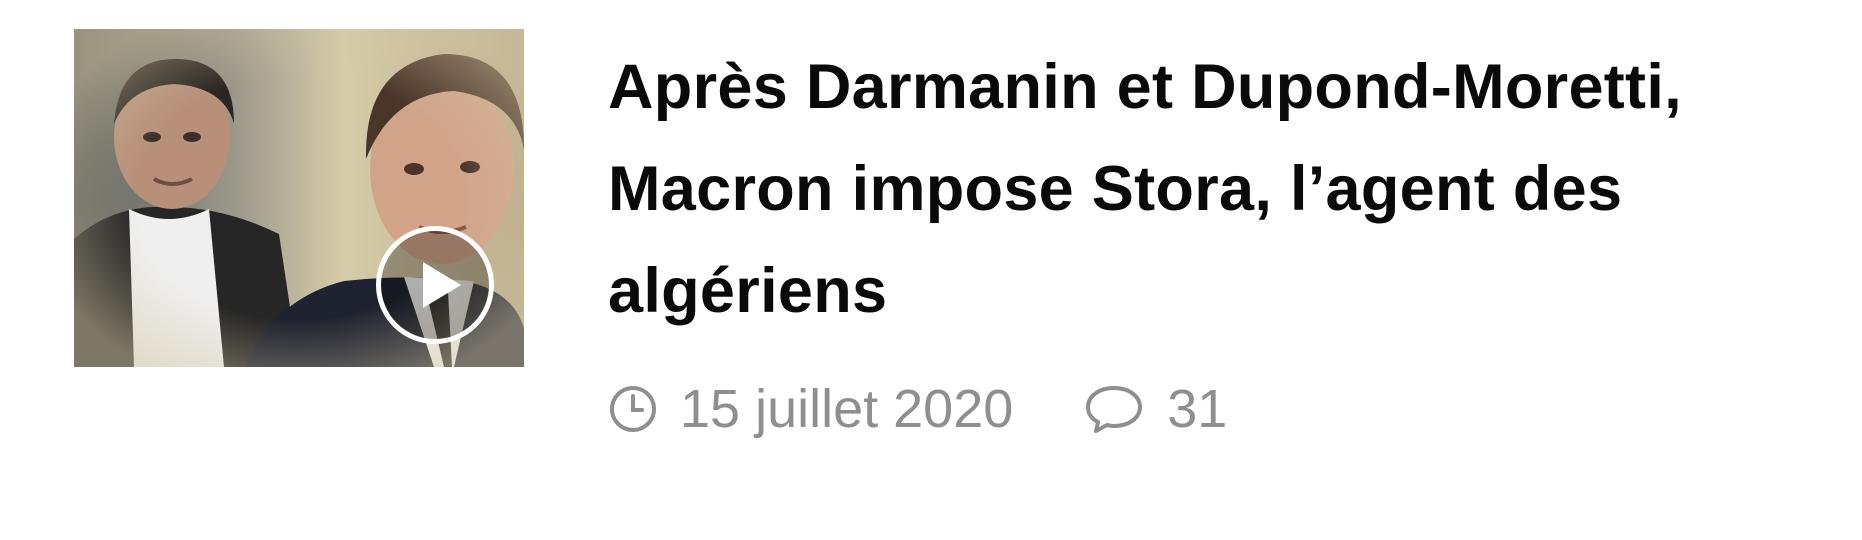  Describe the element at coordinates (435, 285) in the screenshot. I see `play-icon` at that location.